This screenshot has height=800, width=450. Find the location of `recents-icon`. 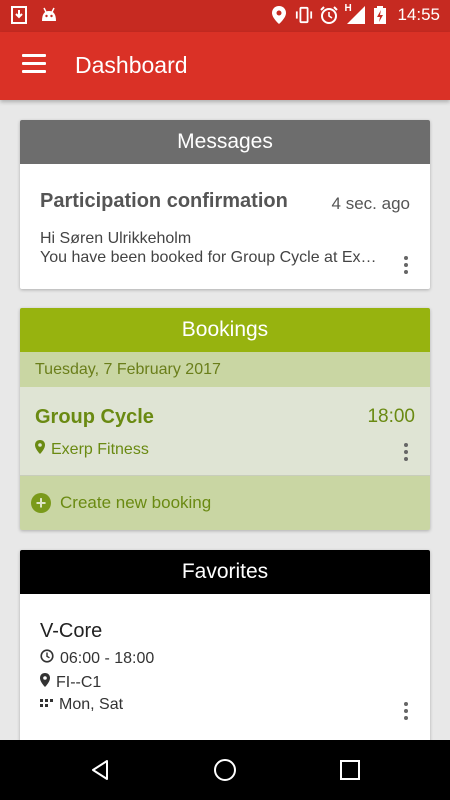

recents-icon is located at coordinates (350, 770).